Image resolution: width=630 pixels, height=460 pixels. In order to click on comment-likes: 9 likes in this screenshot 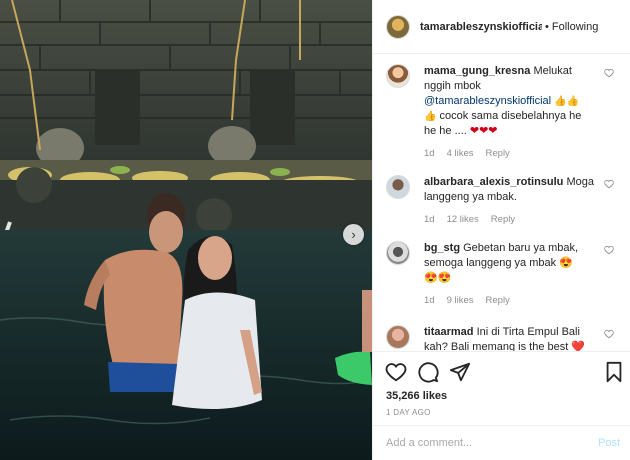, I will do `click(460, 300)`.